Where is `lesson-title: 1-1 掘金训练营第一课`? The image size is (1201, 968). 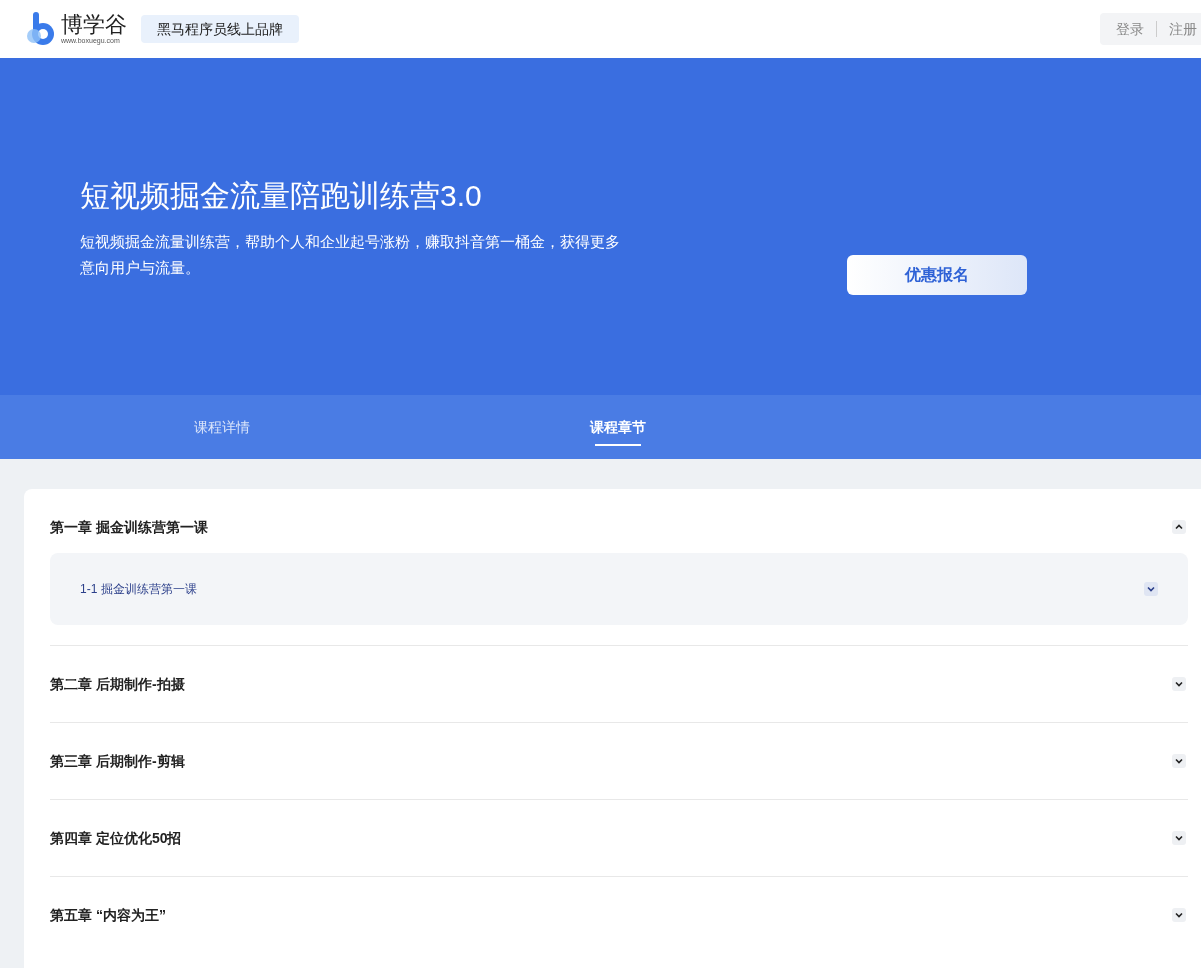
lesson-title: 1-1 掘金训练营第一课 is located at coordinates (138, 589).